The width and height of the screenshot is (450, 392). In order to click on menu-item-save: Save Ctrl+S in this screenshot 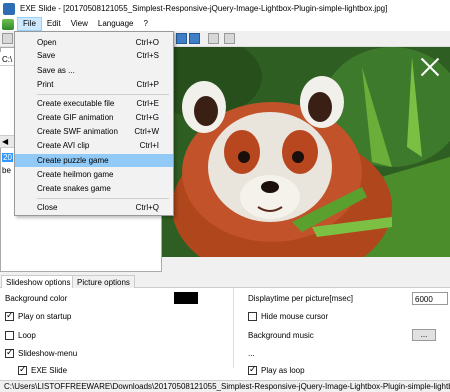, I will do `click(94, 55)`.